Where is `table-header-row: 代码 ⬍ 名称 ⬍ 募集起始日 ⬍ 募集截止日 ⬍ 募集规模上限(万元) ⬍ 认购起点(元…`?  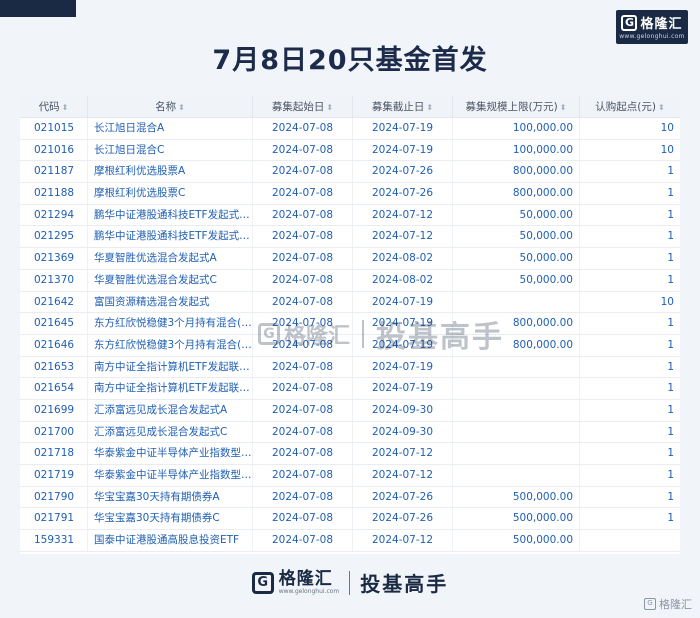
table-header-row: 代码 ⬍ 名称 ⬍ 募集起始日 ⬍ 募集截止日 ⬍ 募集规模上限(万元) ⬍ 认购起点(元… is located at coordinates (350, 107).